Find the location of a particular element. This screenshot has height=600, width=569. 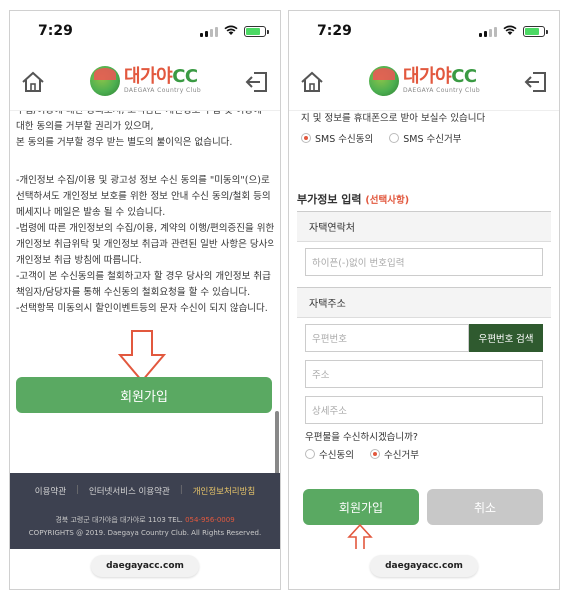

mail-reject-radio: 수신거부 is located at coordinates (394, 454).